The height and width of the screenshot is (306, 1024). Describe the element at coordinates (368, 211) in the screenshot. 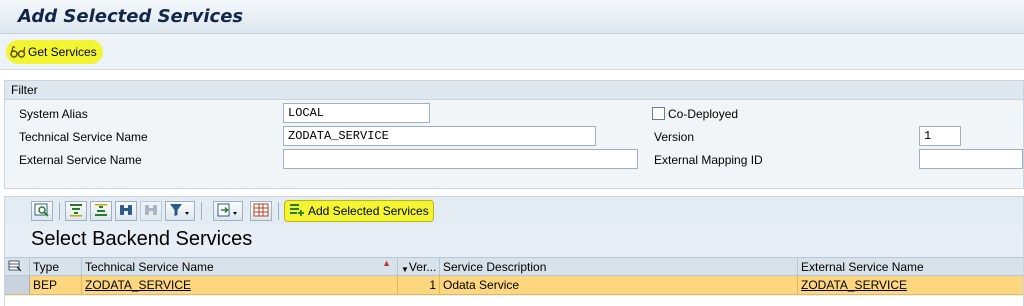

I see `add-selected-services-label: Add Selected Services` at that location.